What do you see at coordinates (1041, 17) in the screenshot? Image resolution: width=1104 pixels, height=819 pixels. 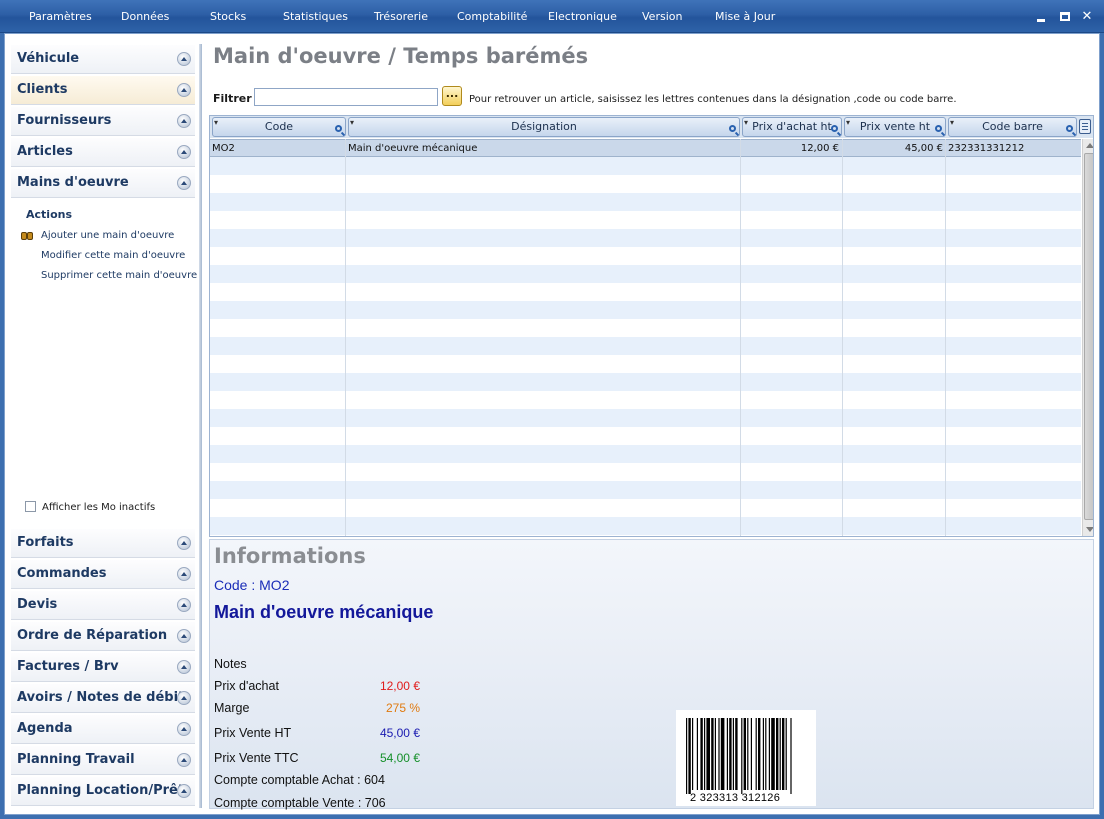 I see `minimize-button` at bounding box center [1041, 17].